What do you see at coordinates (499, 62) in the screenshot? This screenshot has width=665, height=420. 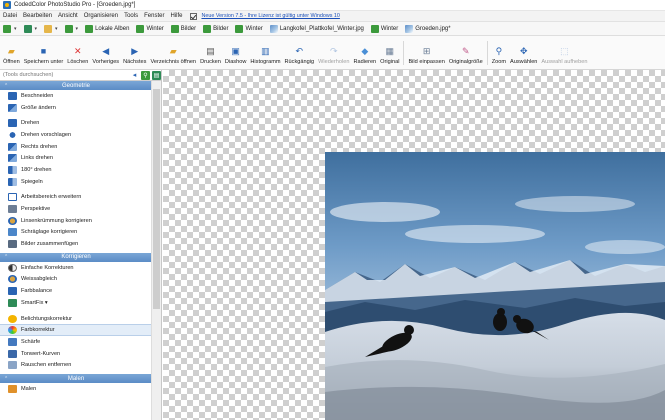 I see `zoom-label: Zoom` at bounding box center [499, 62].